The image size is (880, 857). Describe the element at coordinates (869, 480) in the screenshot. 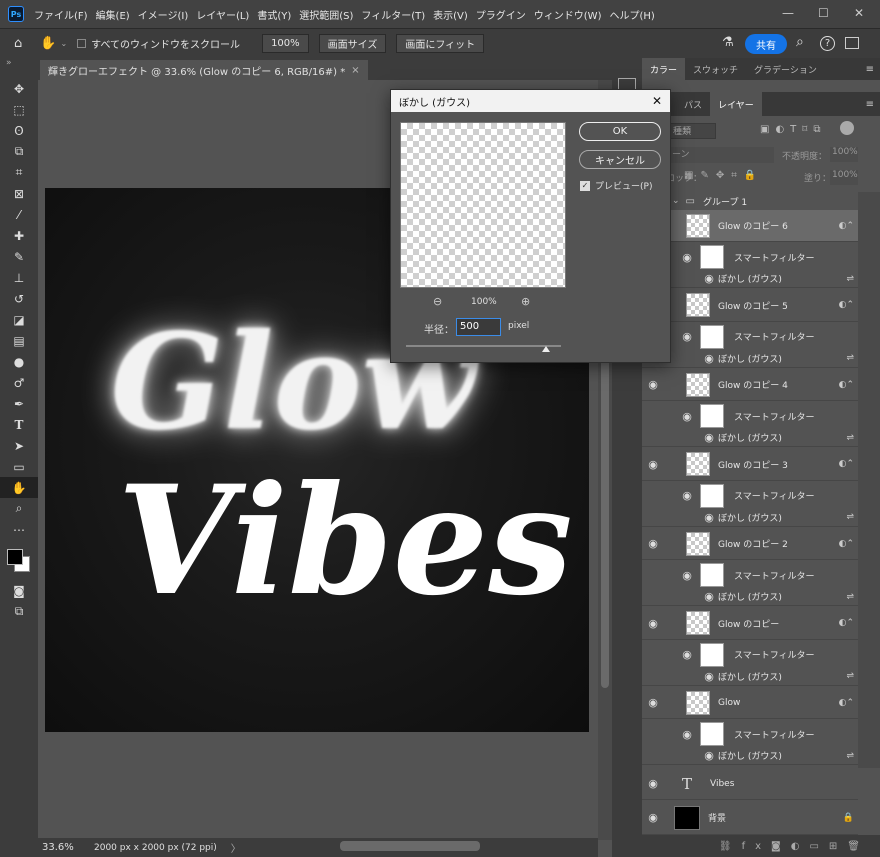

I see `layers-scrollbar` at that location.